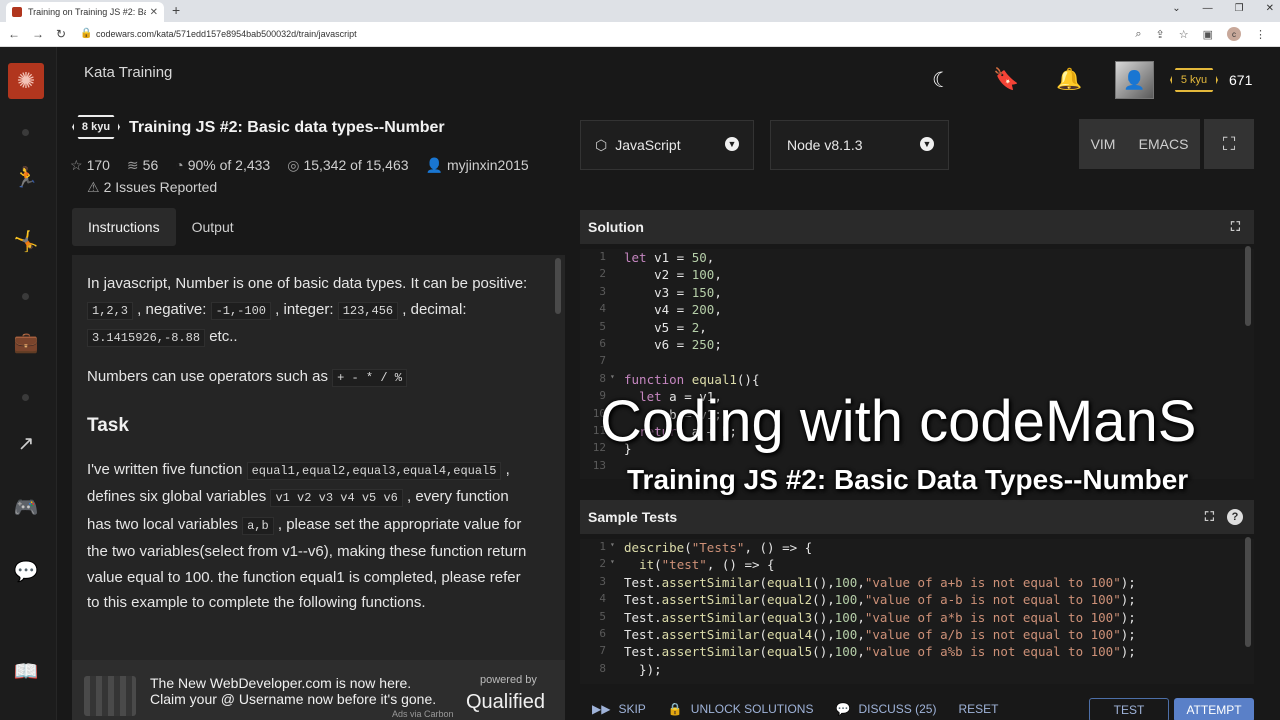 Image resolution: width=1280 pixels, height=720 pixels. What do you see at coordinates (741, 709) in the screenshot?
I see `unlock-solutions-button: 🔒 UNLOCK SOLUTIONS` at bounding box center [741, 709].